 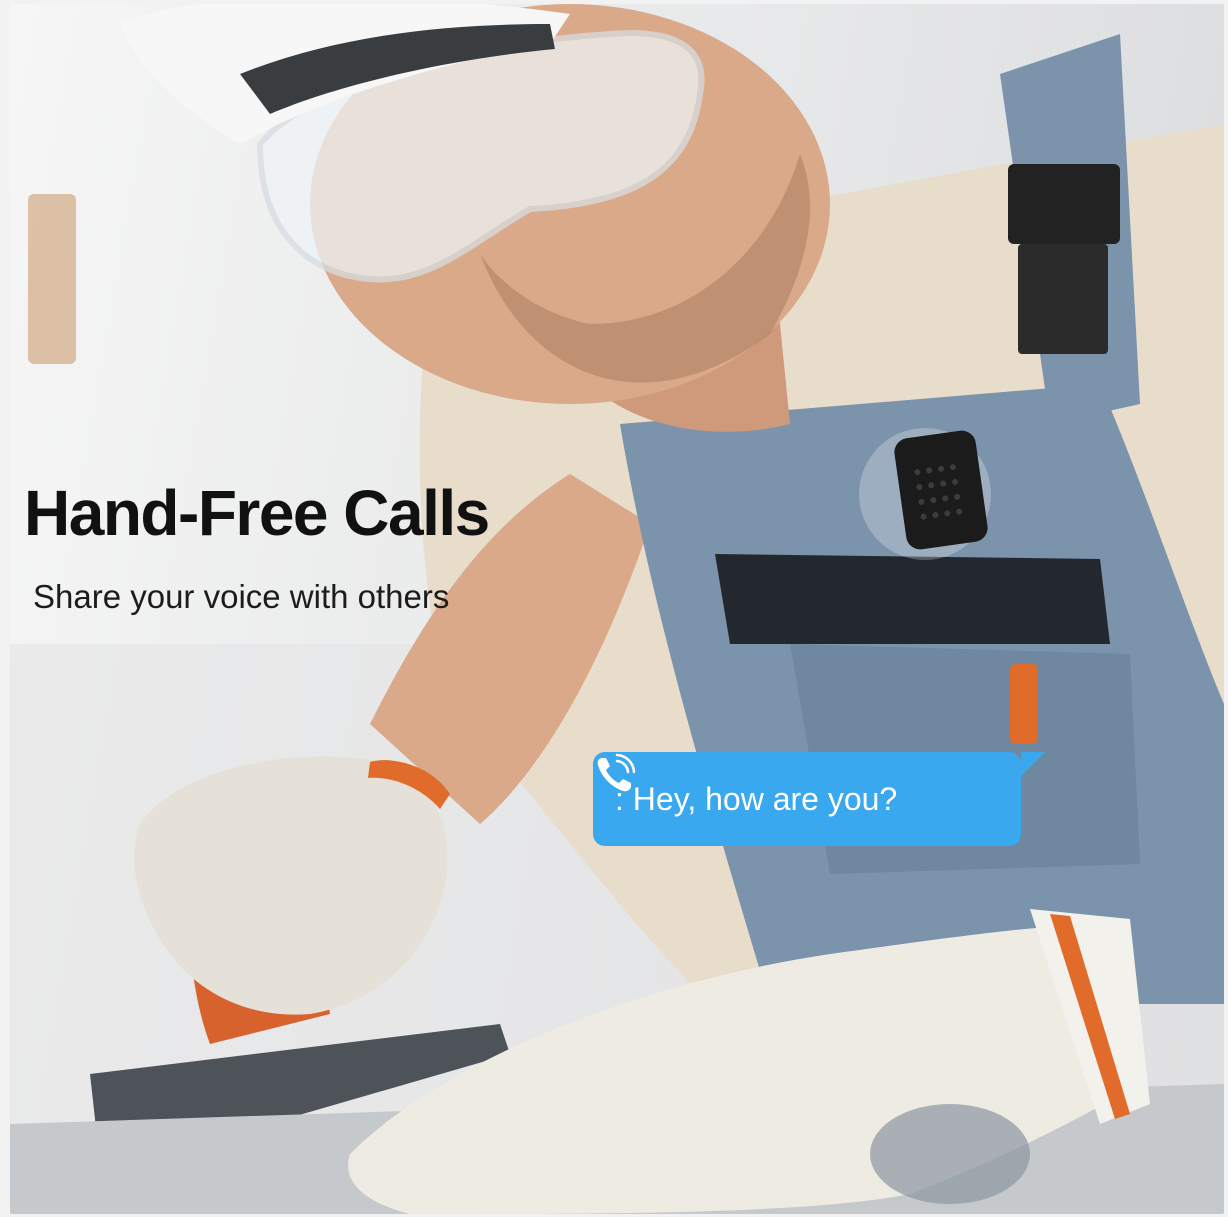 What do you see at coordinates (257, 513) in the screenshot?
I see `headline: Hand-Free Calls` at bounding box center [257, 513].